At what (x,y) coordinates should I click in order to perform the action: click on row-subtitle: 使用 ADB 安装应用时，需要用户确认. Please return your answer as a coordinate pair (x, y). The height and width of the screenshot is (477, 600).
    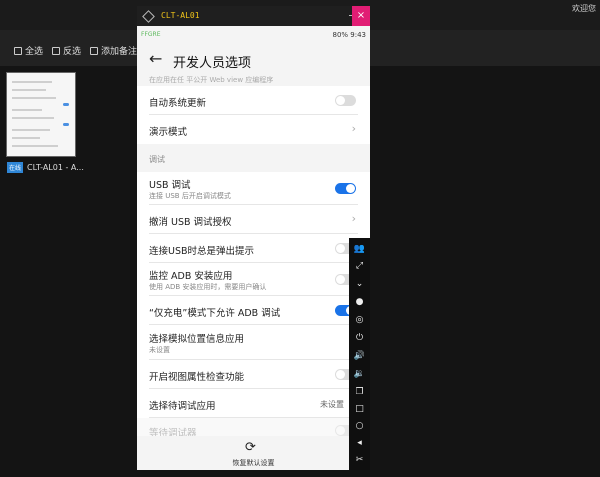
    Looking at the image, I should click on (208, 287).